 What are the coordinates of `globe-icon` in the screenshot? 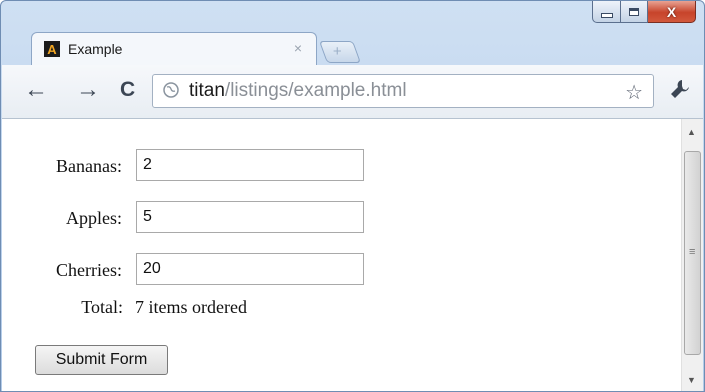 It's located at (171, 90).